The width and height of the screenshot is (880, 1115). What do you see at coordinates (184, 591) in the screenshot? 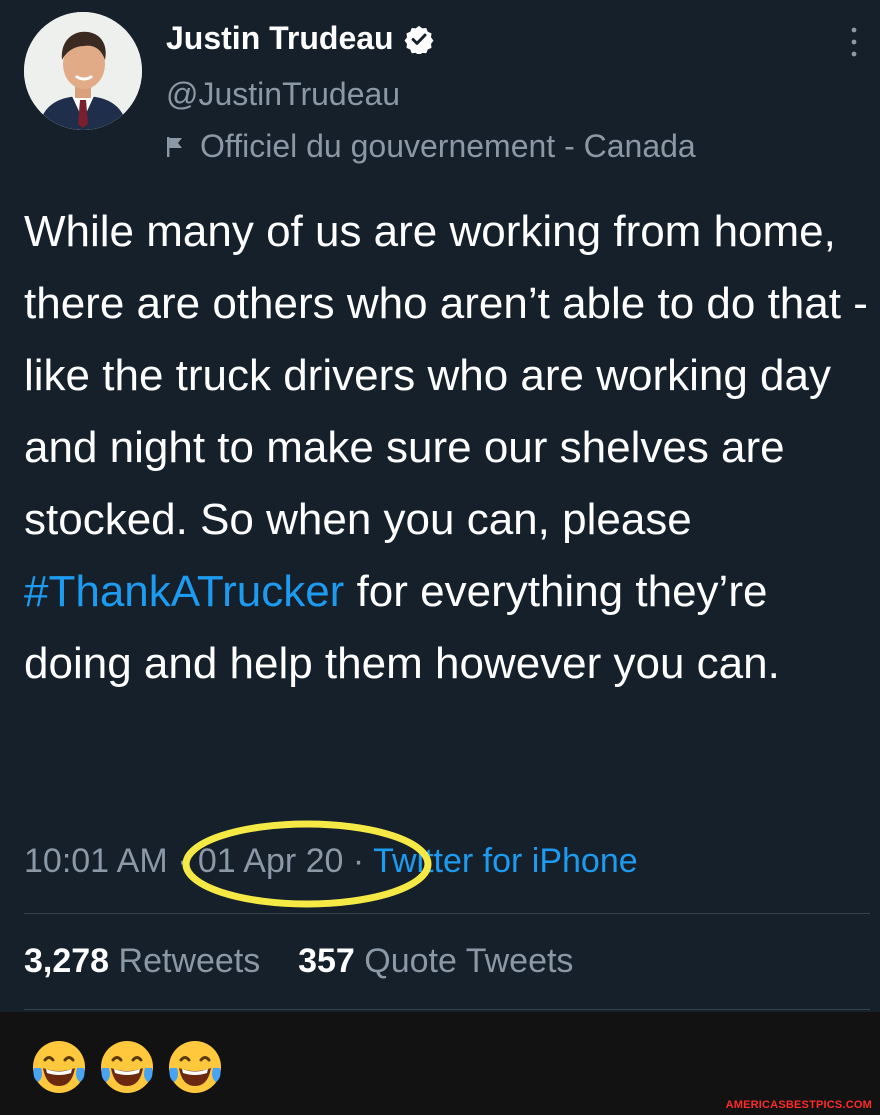
I see `hashtag-link: #ThankATrucker` at bounding box center [184, 591].